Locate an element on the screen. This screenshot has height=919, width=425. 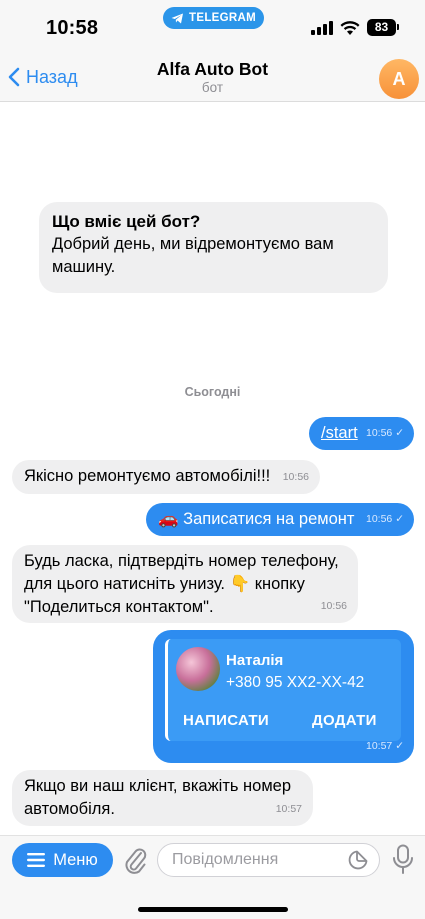
wifi-icon is located at coordinates (350, 28).